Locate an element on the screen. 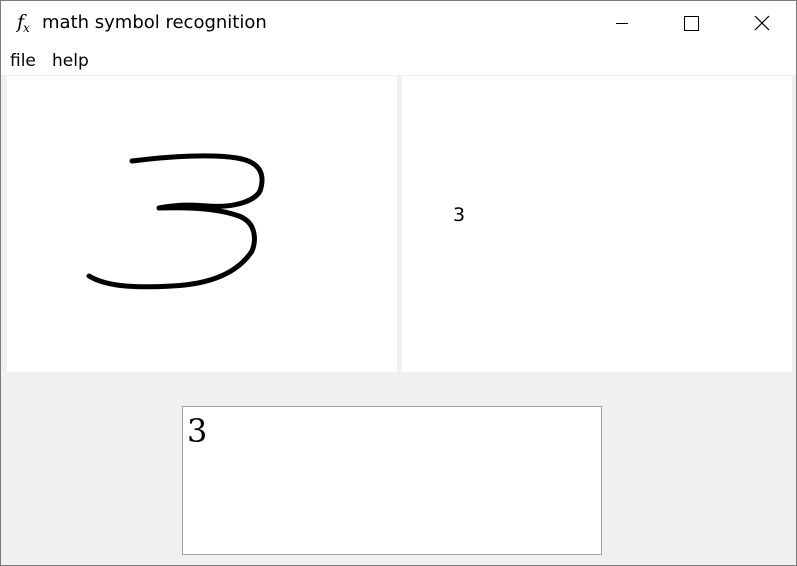 Image resolution: width=797 pixels, height=566 pixels. maximize-button is located at coordinates (691, 23).